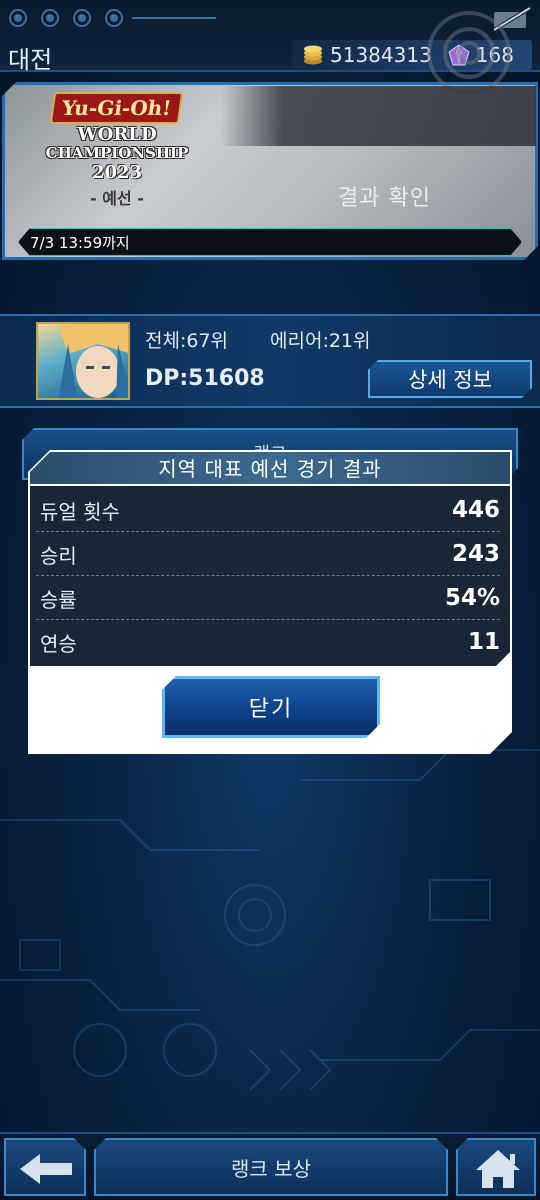 The width and height of the screenshot is (540, 1200). What do you see at coordinates (475, 510) in the screenshot?
I see `stat-value: 446` at bounding box center [475, 510].